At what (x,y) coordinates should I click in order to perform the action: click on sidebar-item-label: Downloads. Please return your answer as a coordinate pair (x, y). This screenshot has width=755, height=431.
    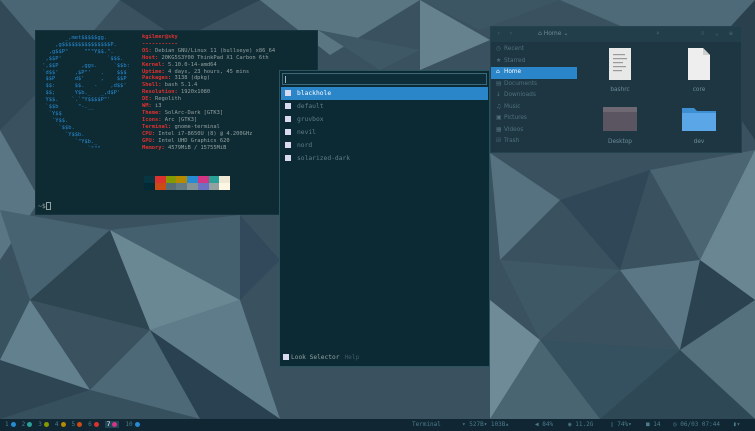
    Looking at the image, I should click on (520, 95).